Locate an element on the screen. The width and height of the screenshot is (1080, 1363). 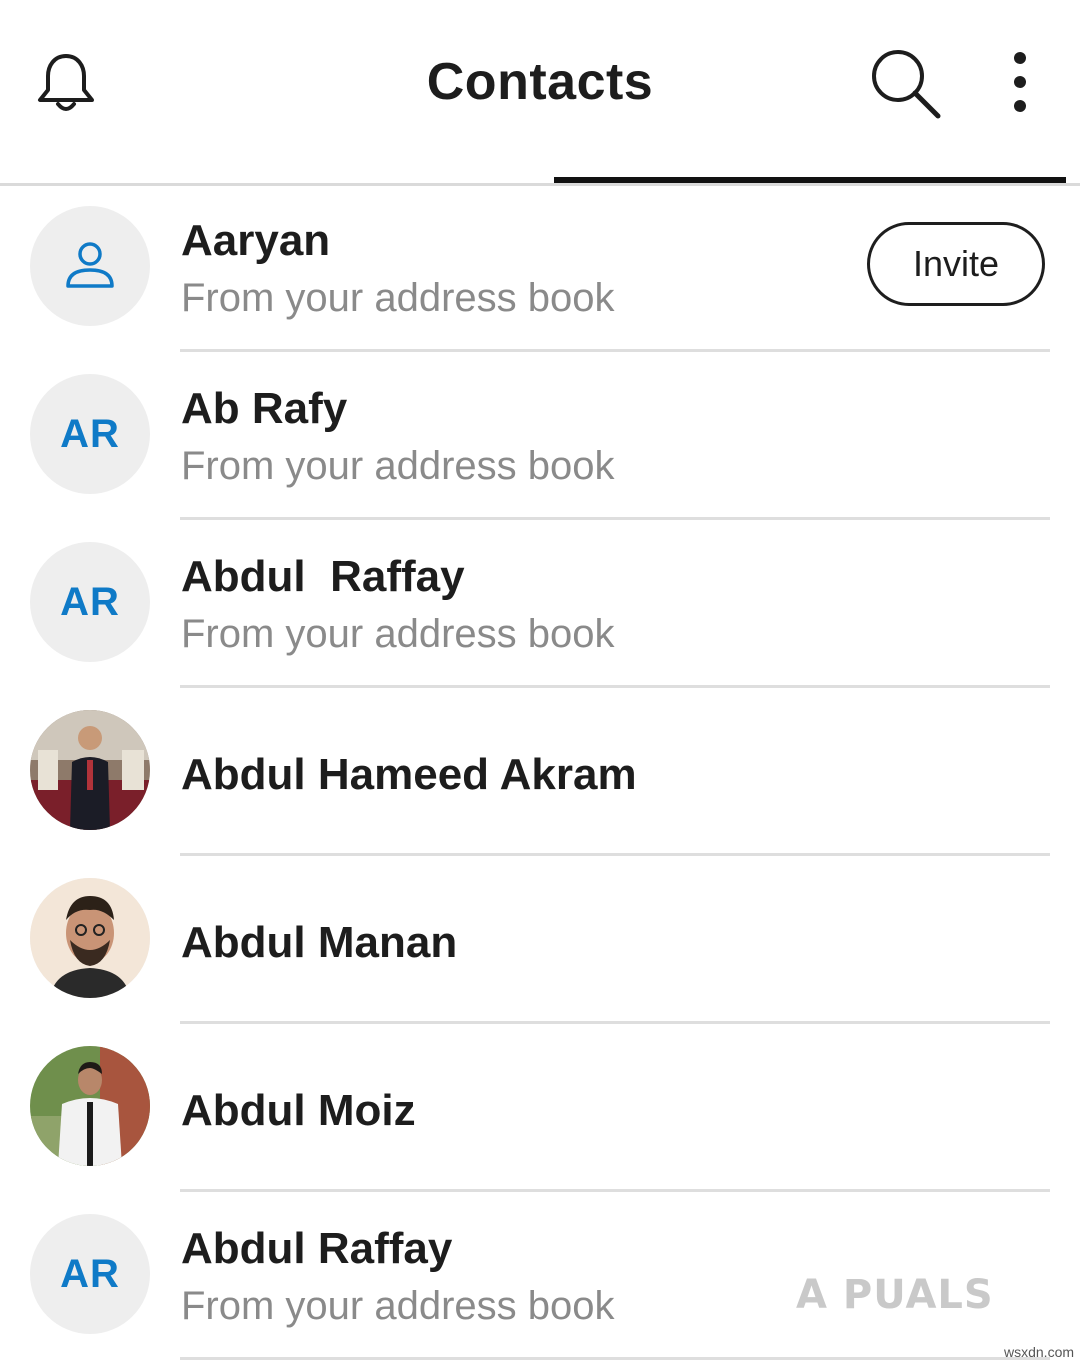
contact-name: Aaryan is located at coordinates (256, 240).